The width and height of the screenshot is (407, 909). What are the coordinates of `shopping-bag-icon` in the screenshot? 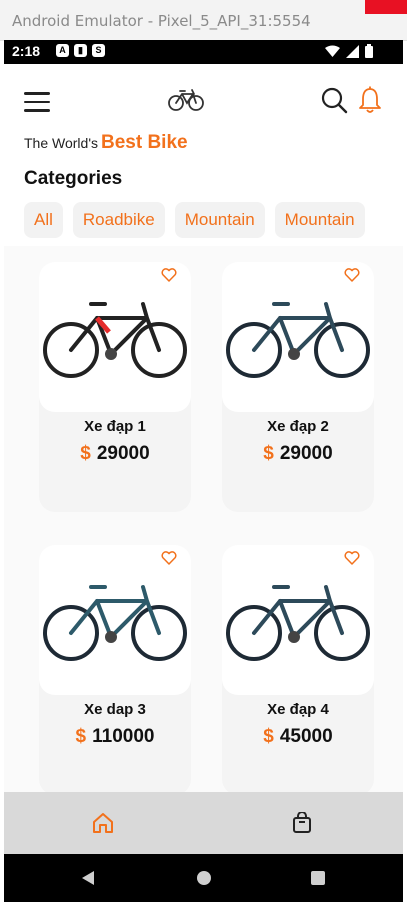 It's located at (302, 823).